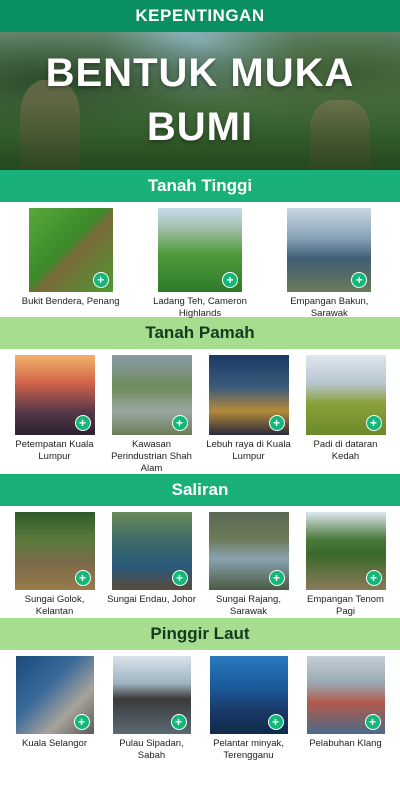 The image size is (400, 800). What do you see at coordinates (151, 456) in the screenshot?
I see `photo-caption: Kawasan Perindustrian Shah Alam` at bounding box center [151, 456].